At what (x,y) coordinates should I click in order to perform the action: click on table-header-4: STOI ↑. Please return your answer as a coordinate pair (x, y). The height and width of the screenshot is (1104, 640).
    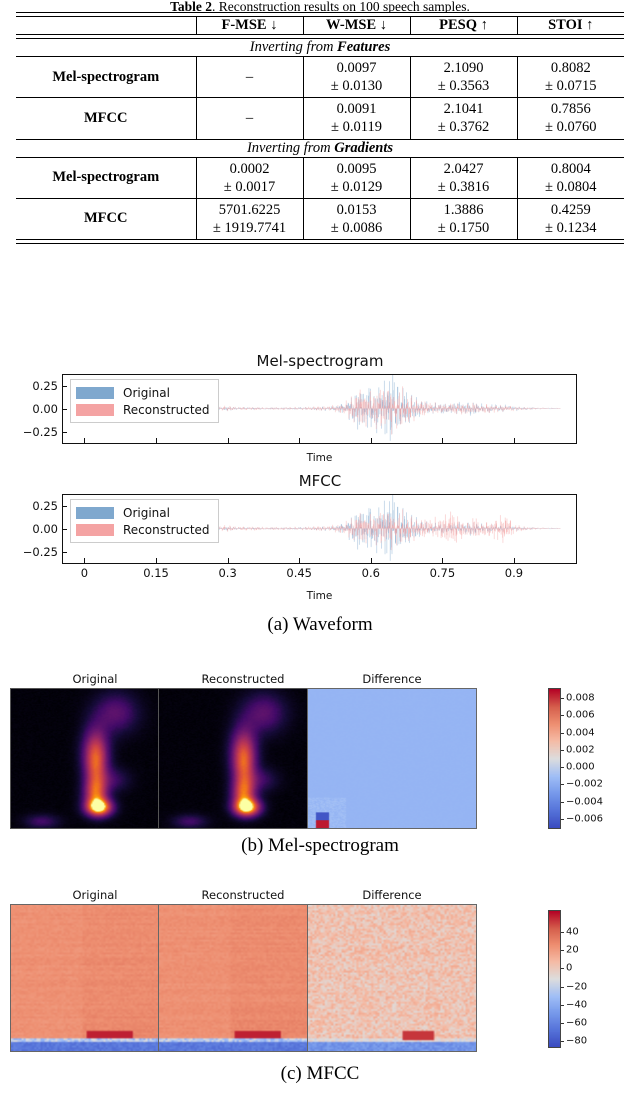
    Looking at the image, I should click on (570, 25).